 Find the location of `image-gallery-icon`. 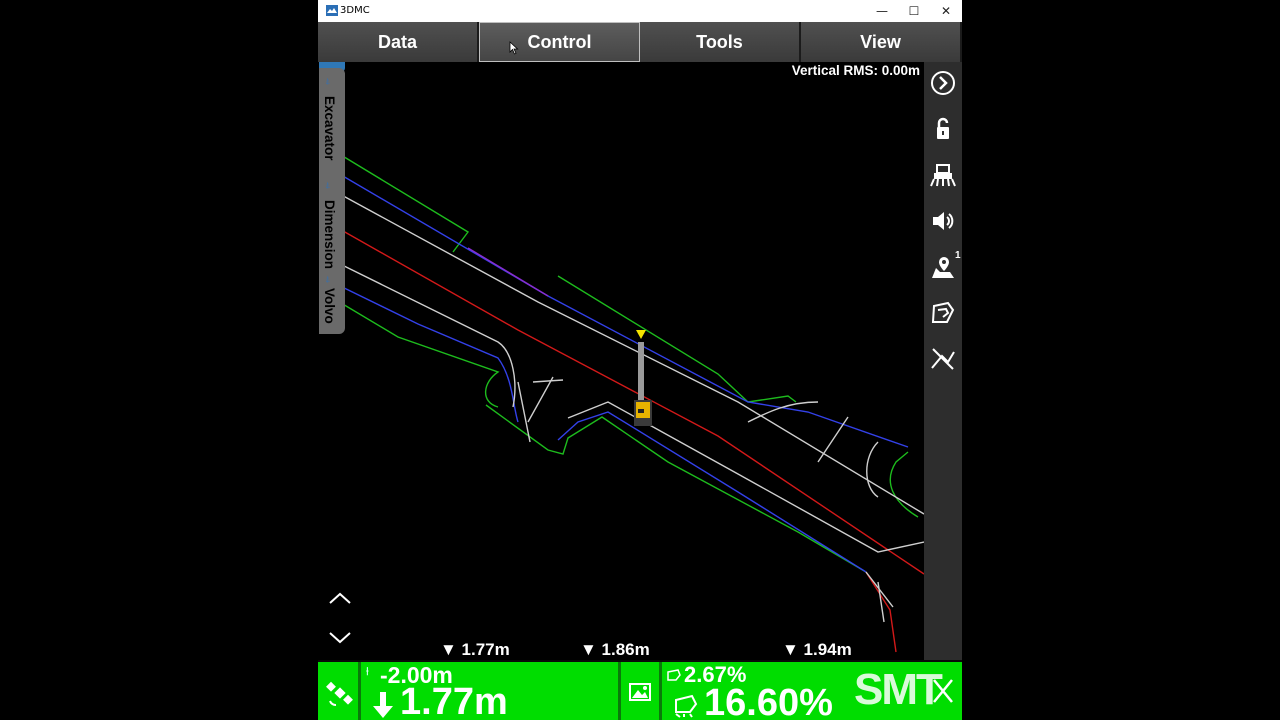

image-gallery-icon is located at coordinates (640, 692).